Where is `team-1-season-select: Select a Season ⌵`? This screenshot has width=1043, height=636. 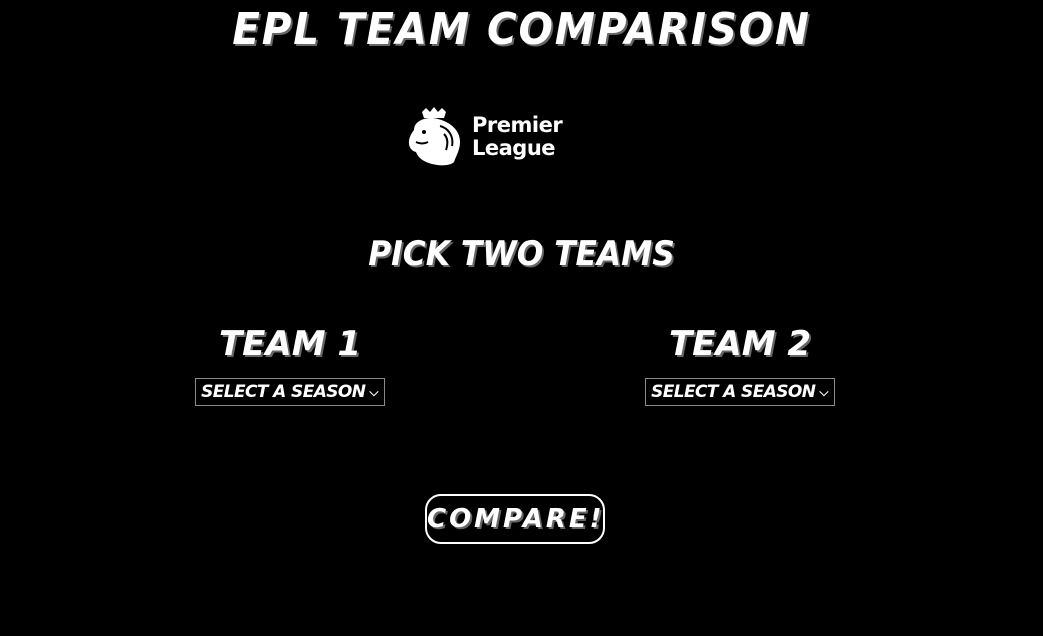
team-1-season-select: Select a Season ⌵ is located at coordinates (290, 392).